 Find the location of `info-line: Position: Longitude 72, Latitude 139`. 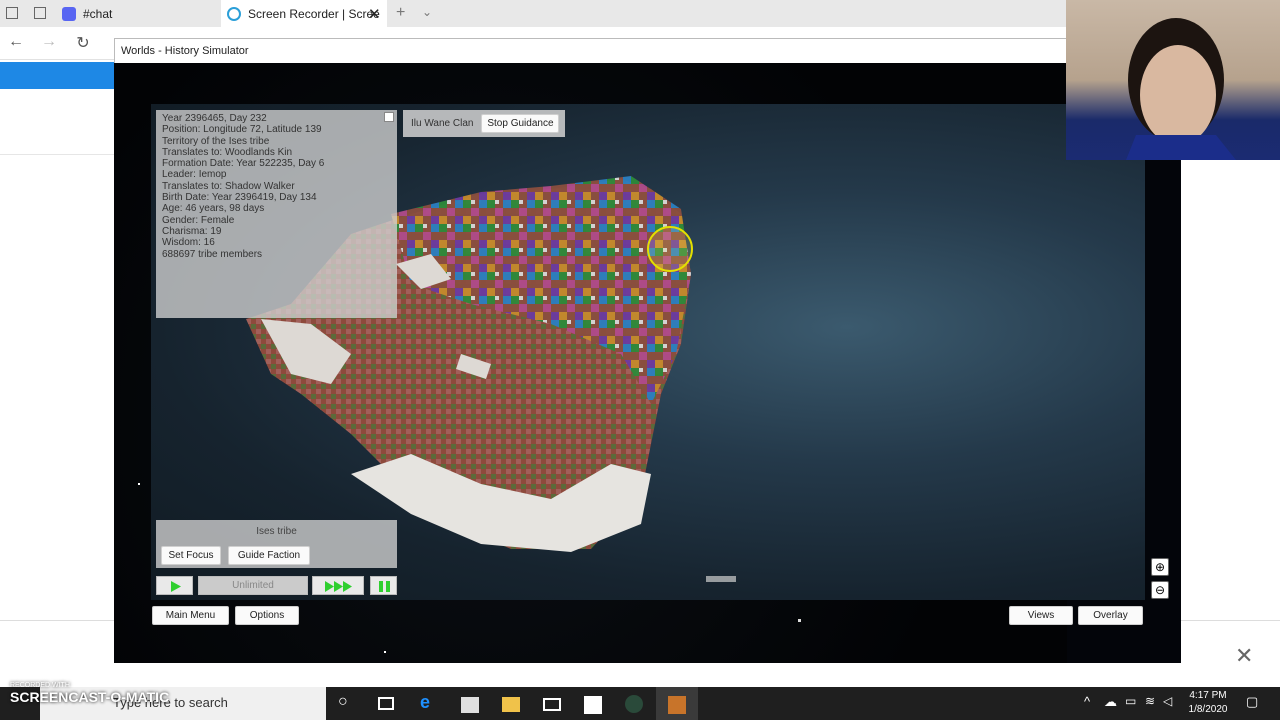

info-line: Position: Longitude 72, Latitude 139 is located at coordinates (242, 130).